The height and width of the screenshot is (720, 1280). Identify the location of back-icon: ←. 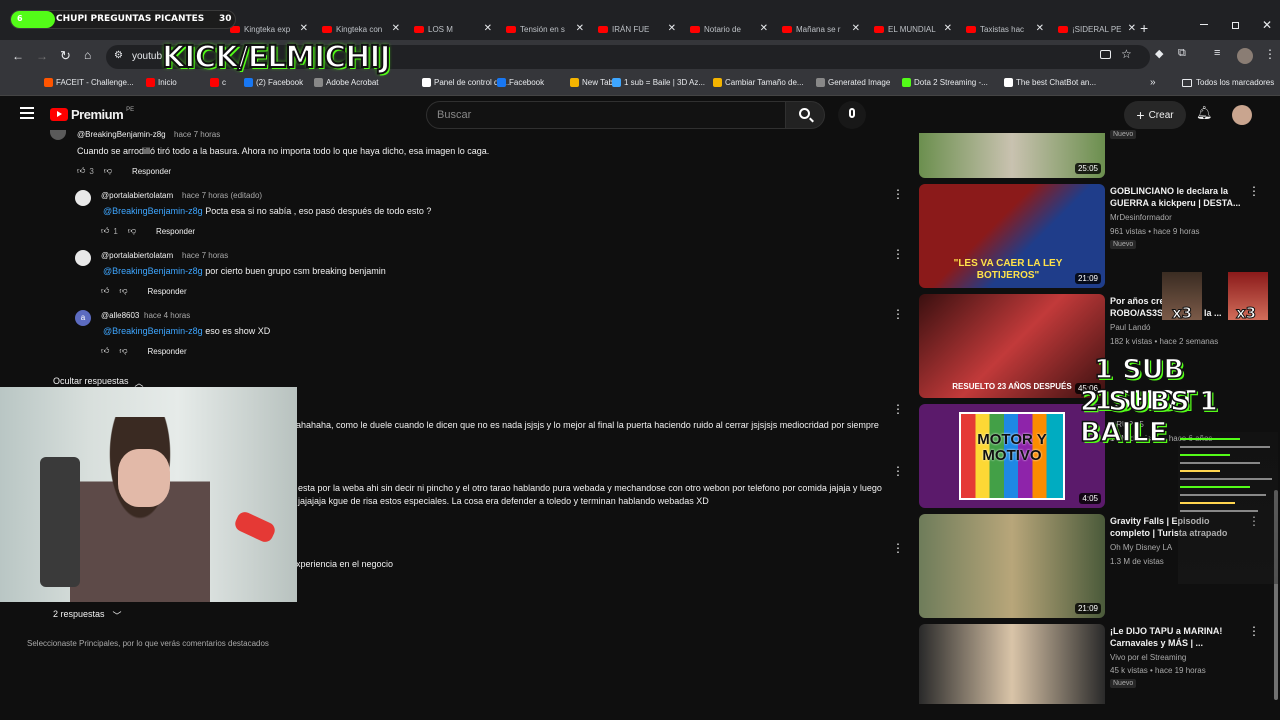
(18, 56).